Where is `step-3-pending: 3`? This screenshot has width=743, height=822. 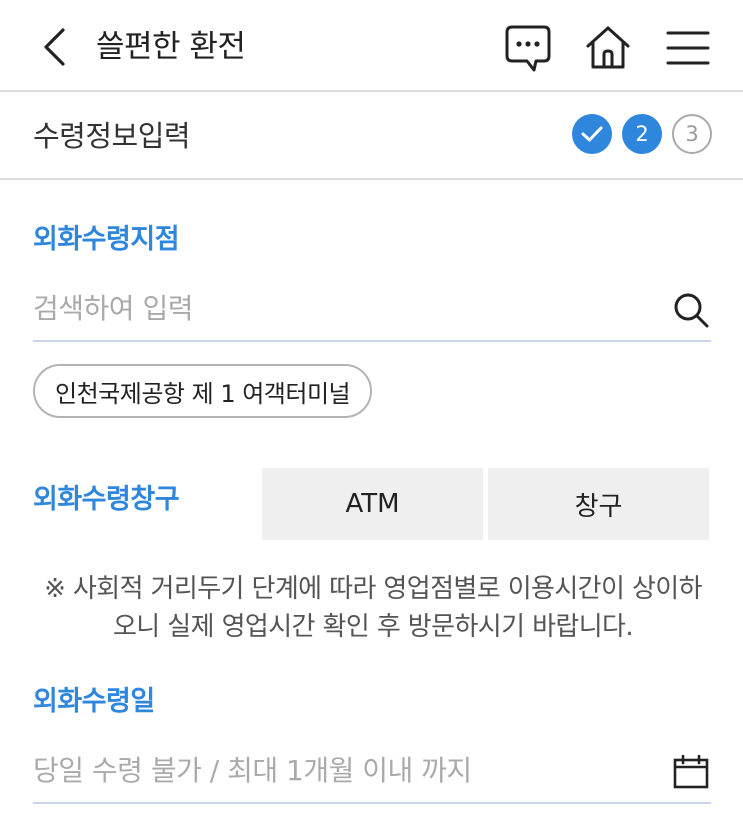
step-3-pending: 3 is located at coordinates (692, 134).